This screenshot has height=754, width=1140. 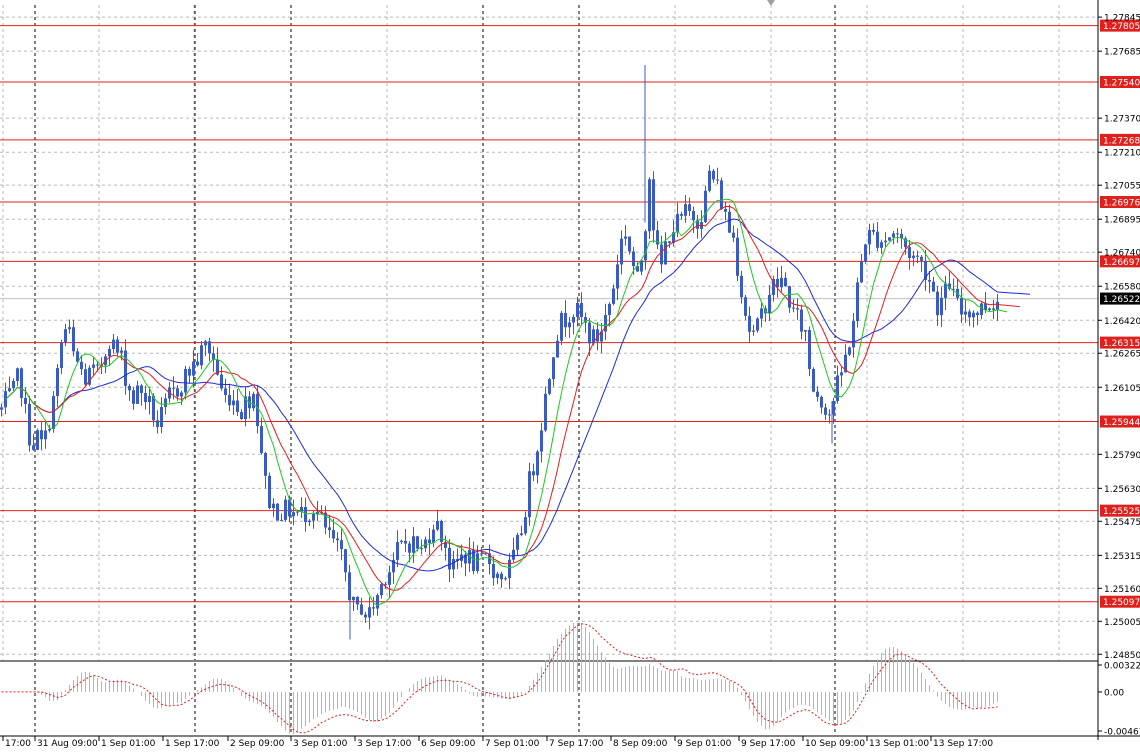 I want to click on x-tick-label: 1 Sep 01:00, so click(x=128, y=744).